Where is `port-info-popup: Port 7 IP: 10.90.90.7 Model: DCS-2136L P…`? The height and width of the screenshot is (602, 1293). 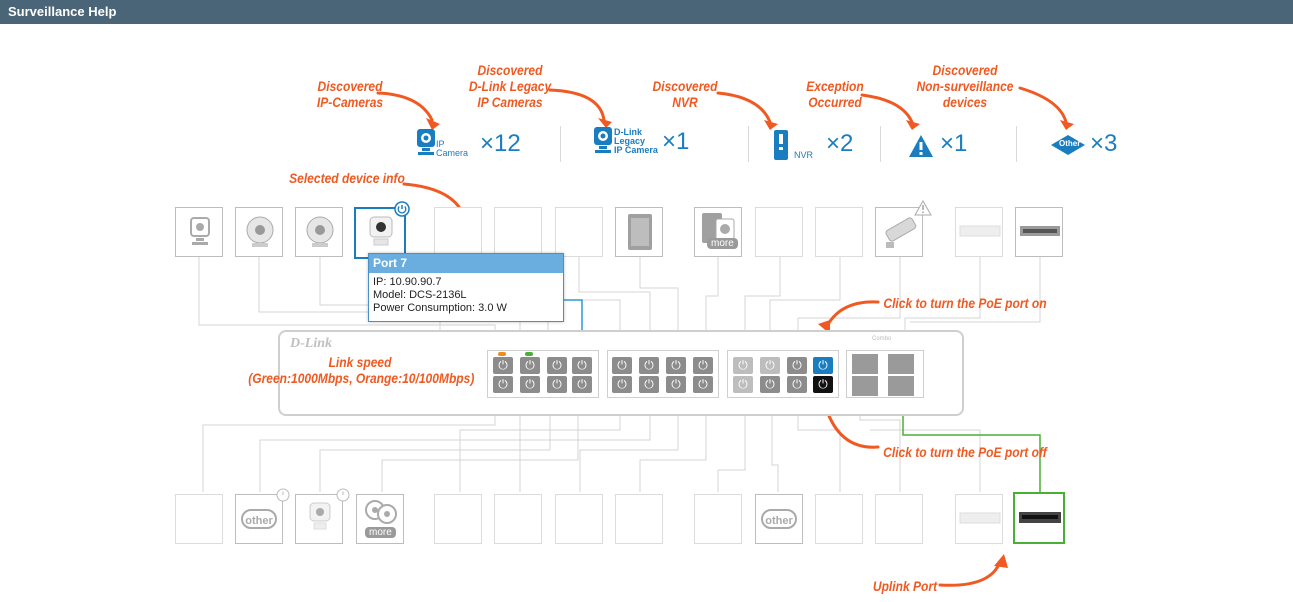
port-info-popup: Port 7 IP: 10.90.90.7 Model: DCS-2136L P… is located at coordinates (466, 287).